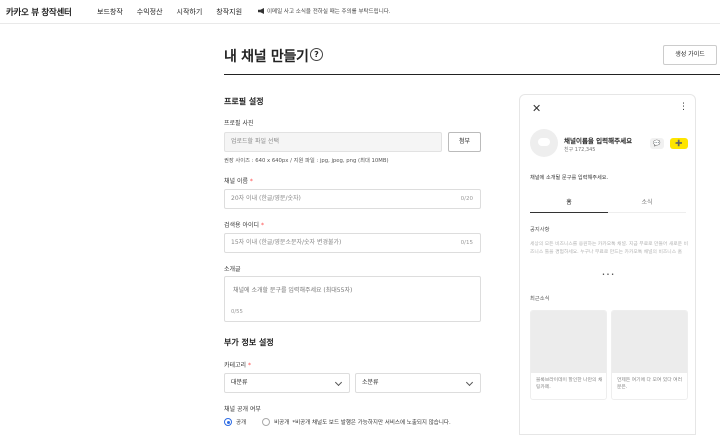  What do you see at coordinates (241, 422) in the screenshot?
I see `radio-public-label: 공개` at bounding box center [241, 422].